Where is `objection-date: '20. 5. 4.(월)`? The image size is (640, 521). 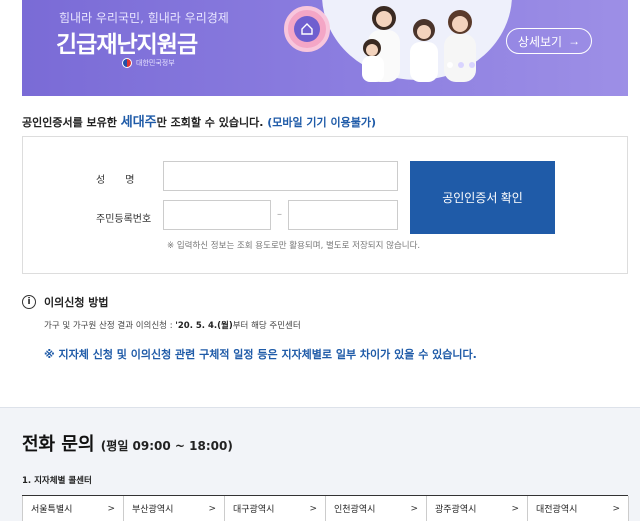
objection-date: '20. 5. 4.(월) is located at coordinates (204, 326).